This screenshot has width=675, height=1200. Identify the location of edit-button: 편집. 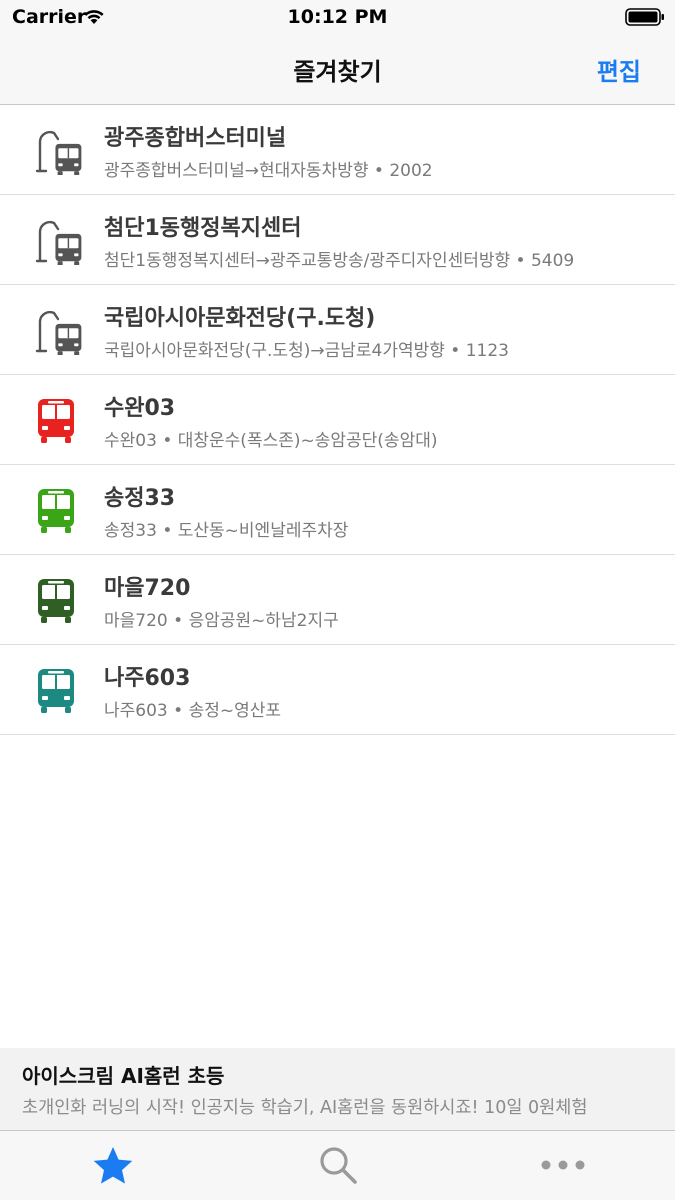
(619, 69).